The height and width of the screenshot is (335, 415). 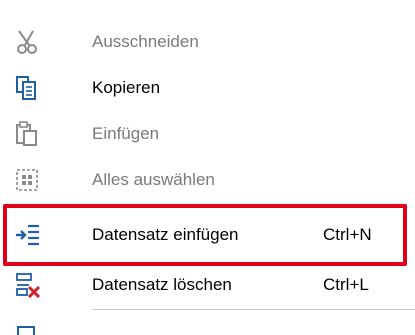 I want to click on menu-item-copy: Kopieren, so click(x=207, y=88).